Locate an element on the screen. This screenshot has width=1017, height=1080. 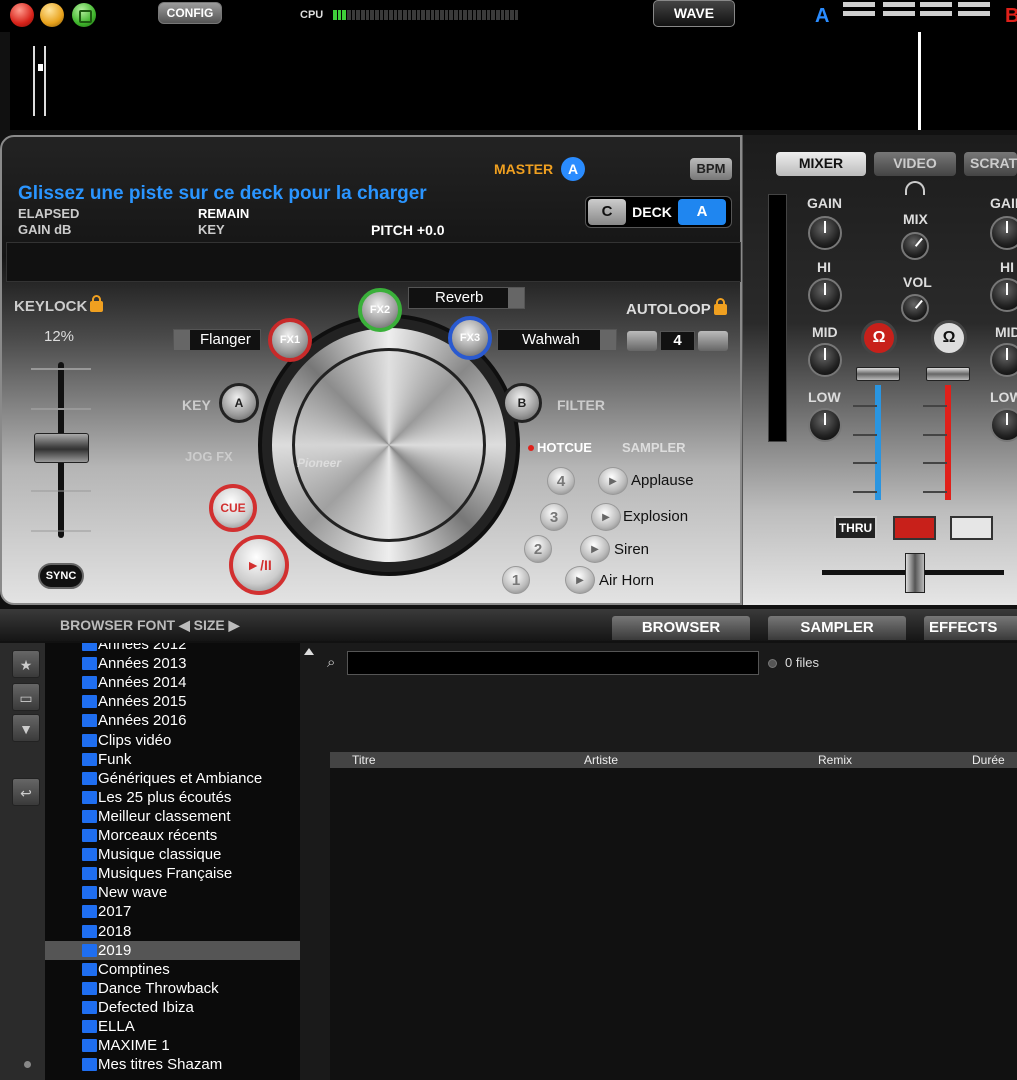
fx1-button: FX1 is located at coordinates (290, 340).